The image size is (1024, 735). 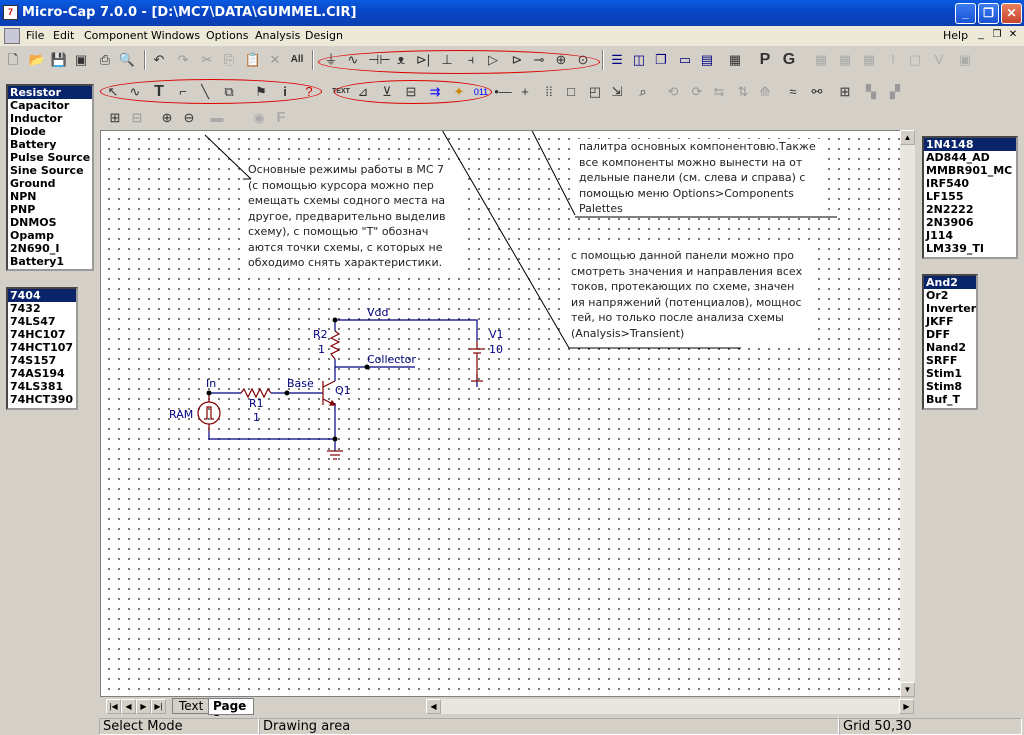 I want to click on palette-item: Stim1, so click(x=950, y=373).